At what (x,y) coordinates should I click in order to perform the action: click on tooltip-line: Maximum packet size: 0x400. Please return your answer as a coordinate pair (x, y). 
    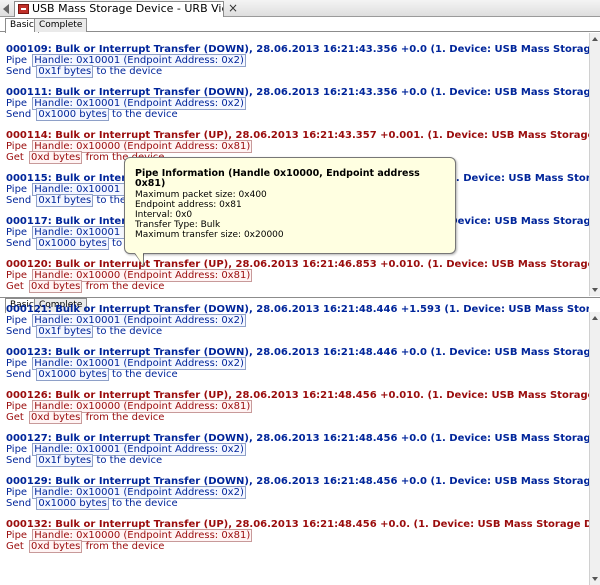
    Looking at the image, I should click on (201, 195).